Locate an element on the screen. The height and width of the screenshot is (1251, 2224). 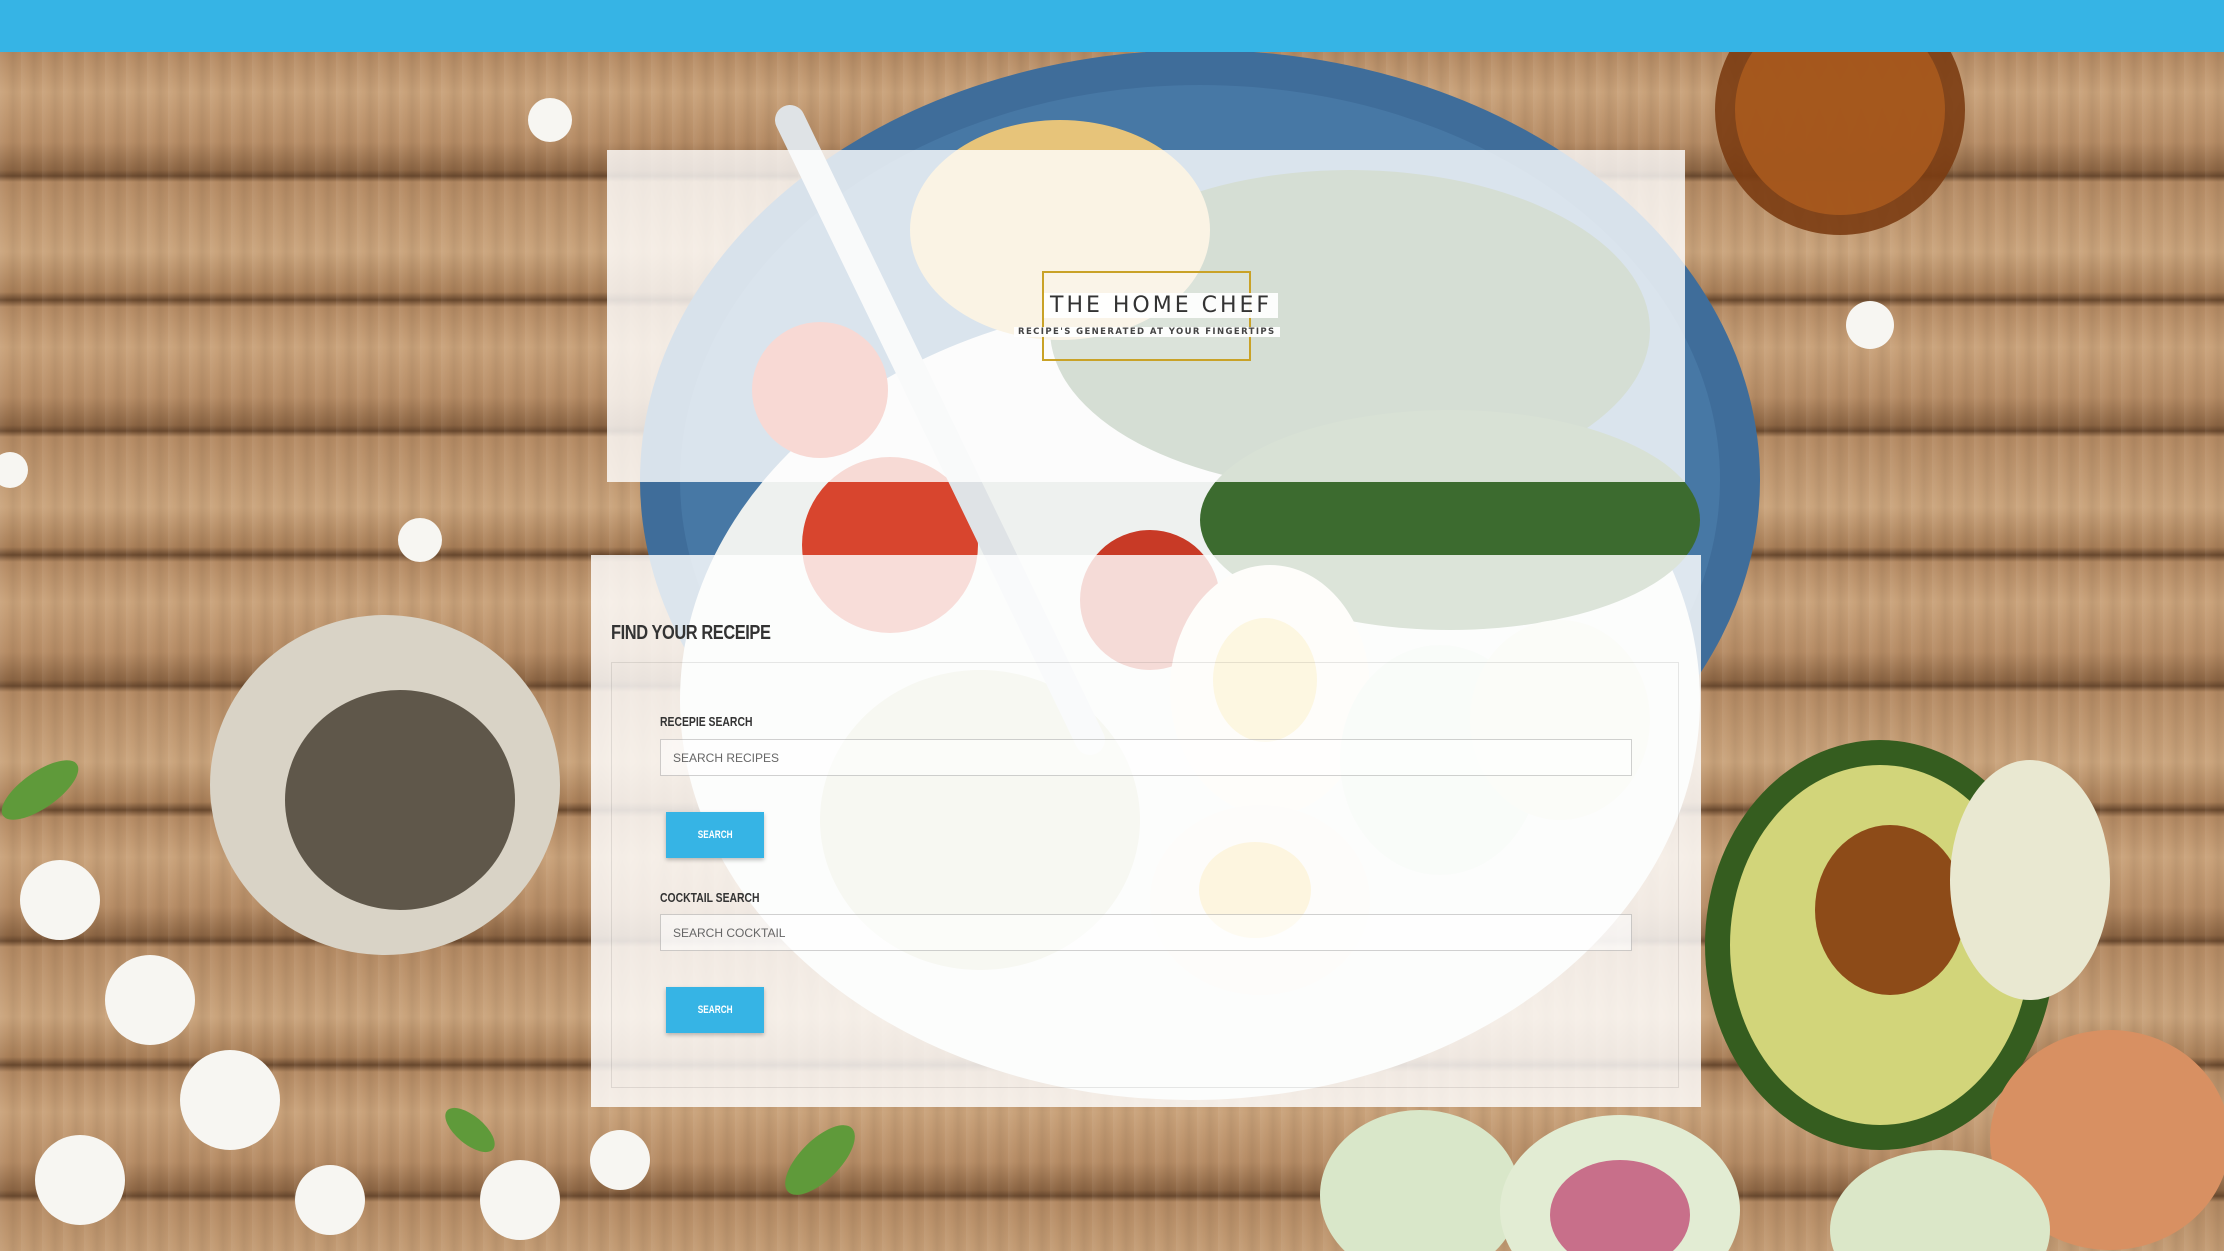
logo-title: THE HOME CHEF is located at coordinates (1161, 305).